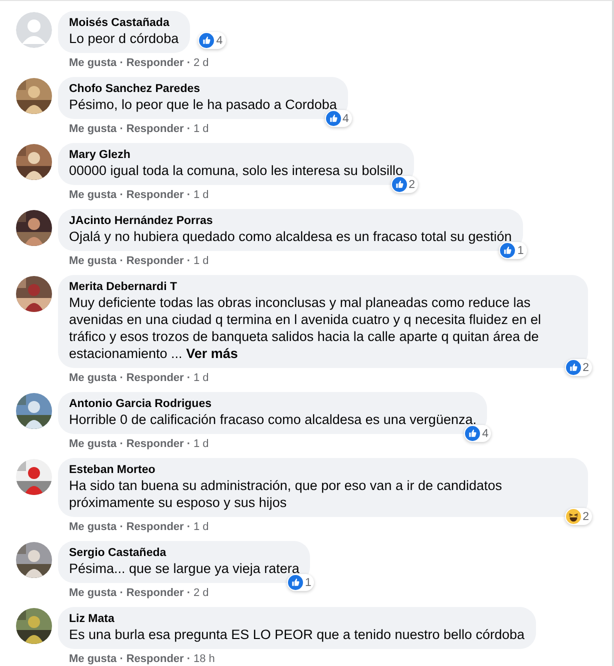  What do you see at coordinates (573, 516) in the screenshot?
I see `laughing-face-icon` at bounding box center [573, 516].